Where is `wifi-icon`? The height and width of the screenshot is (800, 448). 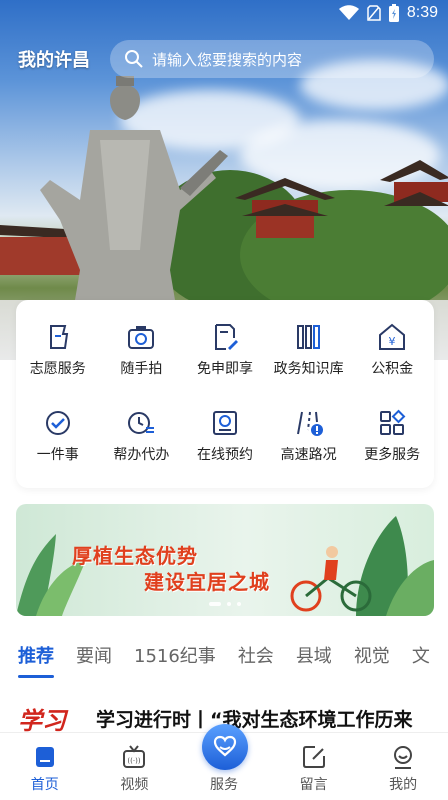
wifi-icon is located at coordinates (348, 12).